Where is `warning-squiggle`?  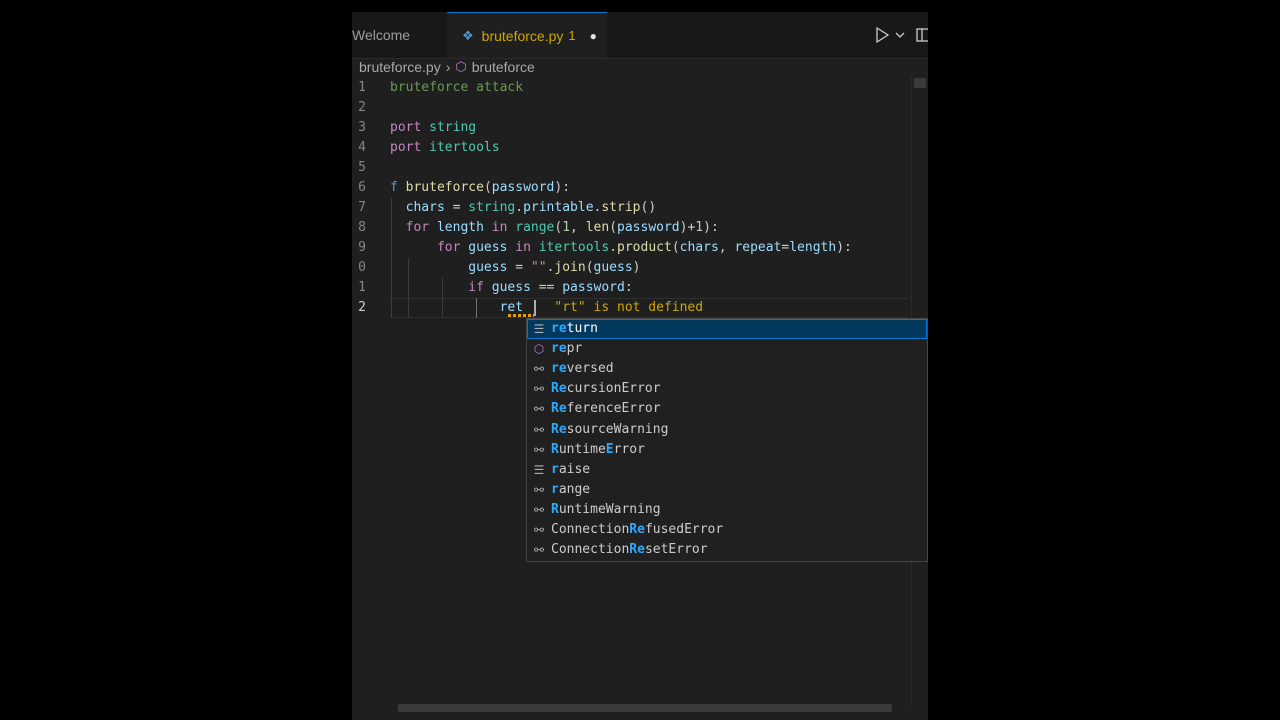 warning-squiggle is located at coordinates (521, 315).